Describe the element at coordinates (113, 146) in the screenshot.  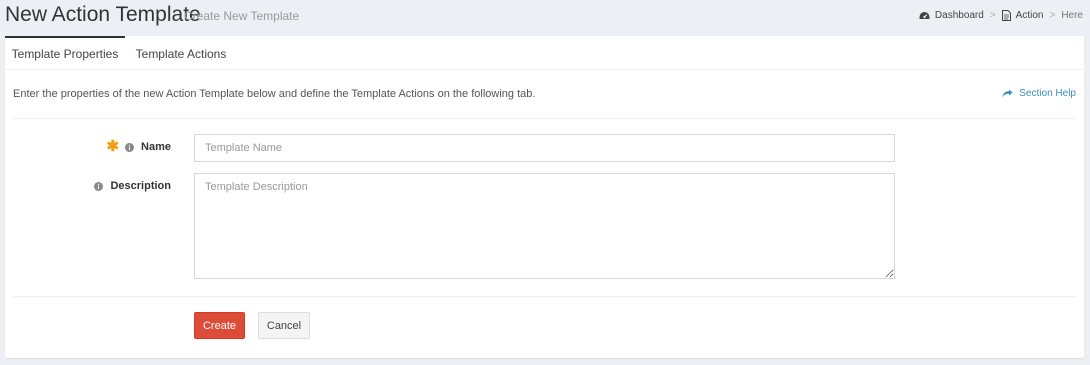
I see `required-star-icon: ✱` at that location.